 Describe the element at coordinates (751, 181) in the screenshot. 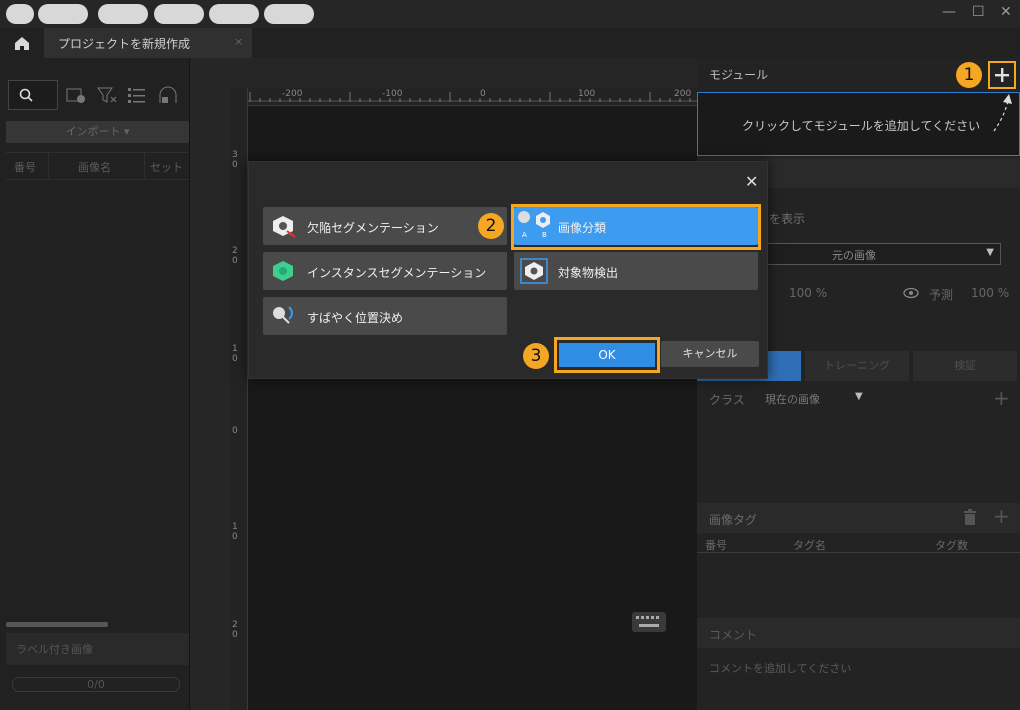

I see `close-icon: ✕` at that location.